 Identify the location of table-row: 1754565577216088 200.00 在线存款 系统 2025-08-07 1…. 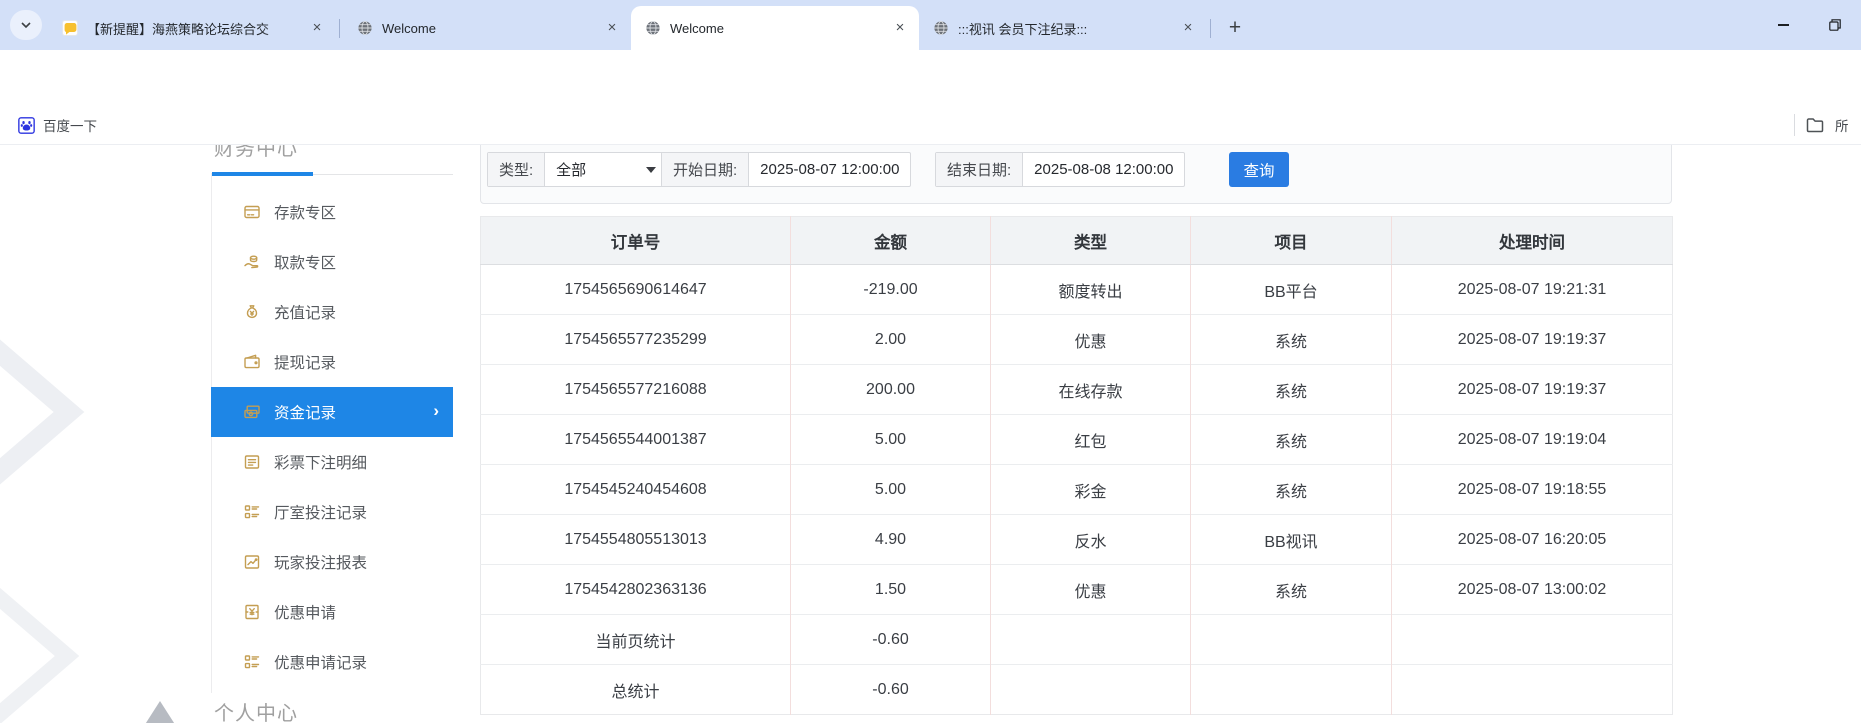
(1076, 389).